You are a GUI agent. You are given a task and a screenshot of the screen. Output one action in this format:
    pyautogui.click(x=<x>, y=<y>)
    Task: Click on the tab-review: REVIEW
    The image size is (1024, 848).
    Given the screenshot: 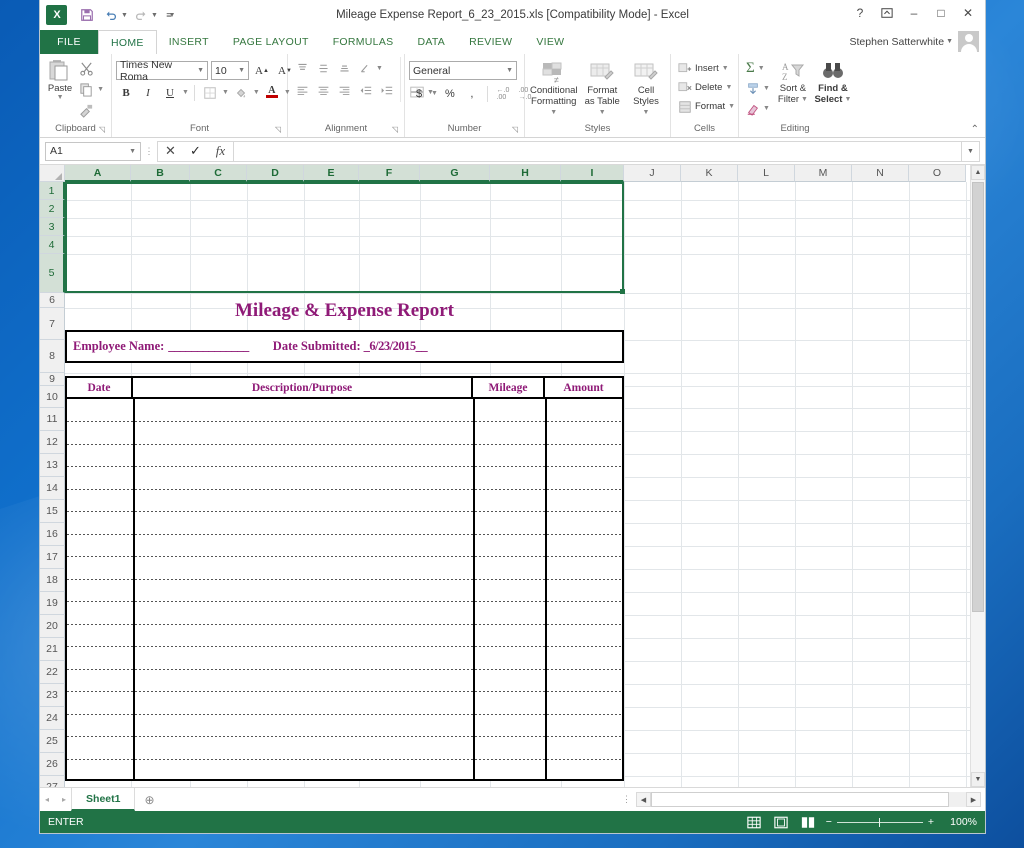 What is the action you would take?
    pyautogui.click(x=490, y=42)
    